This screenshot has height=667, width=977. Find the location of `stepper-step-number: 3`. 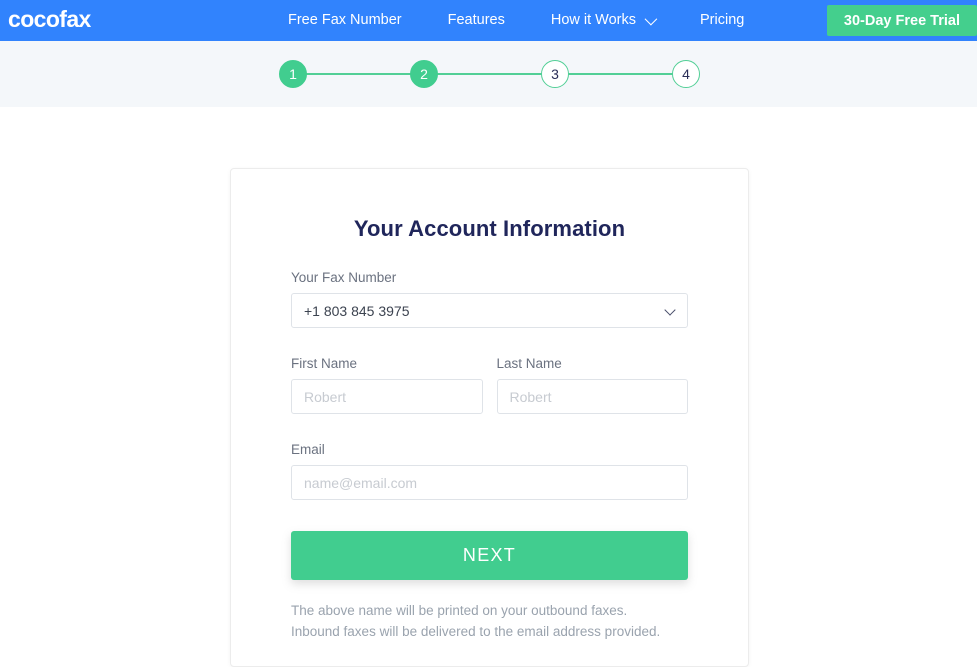

stepper-step-number: 3 is located at coordinates (555, 74).